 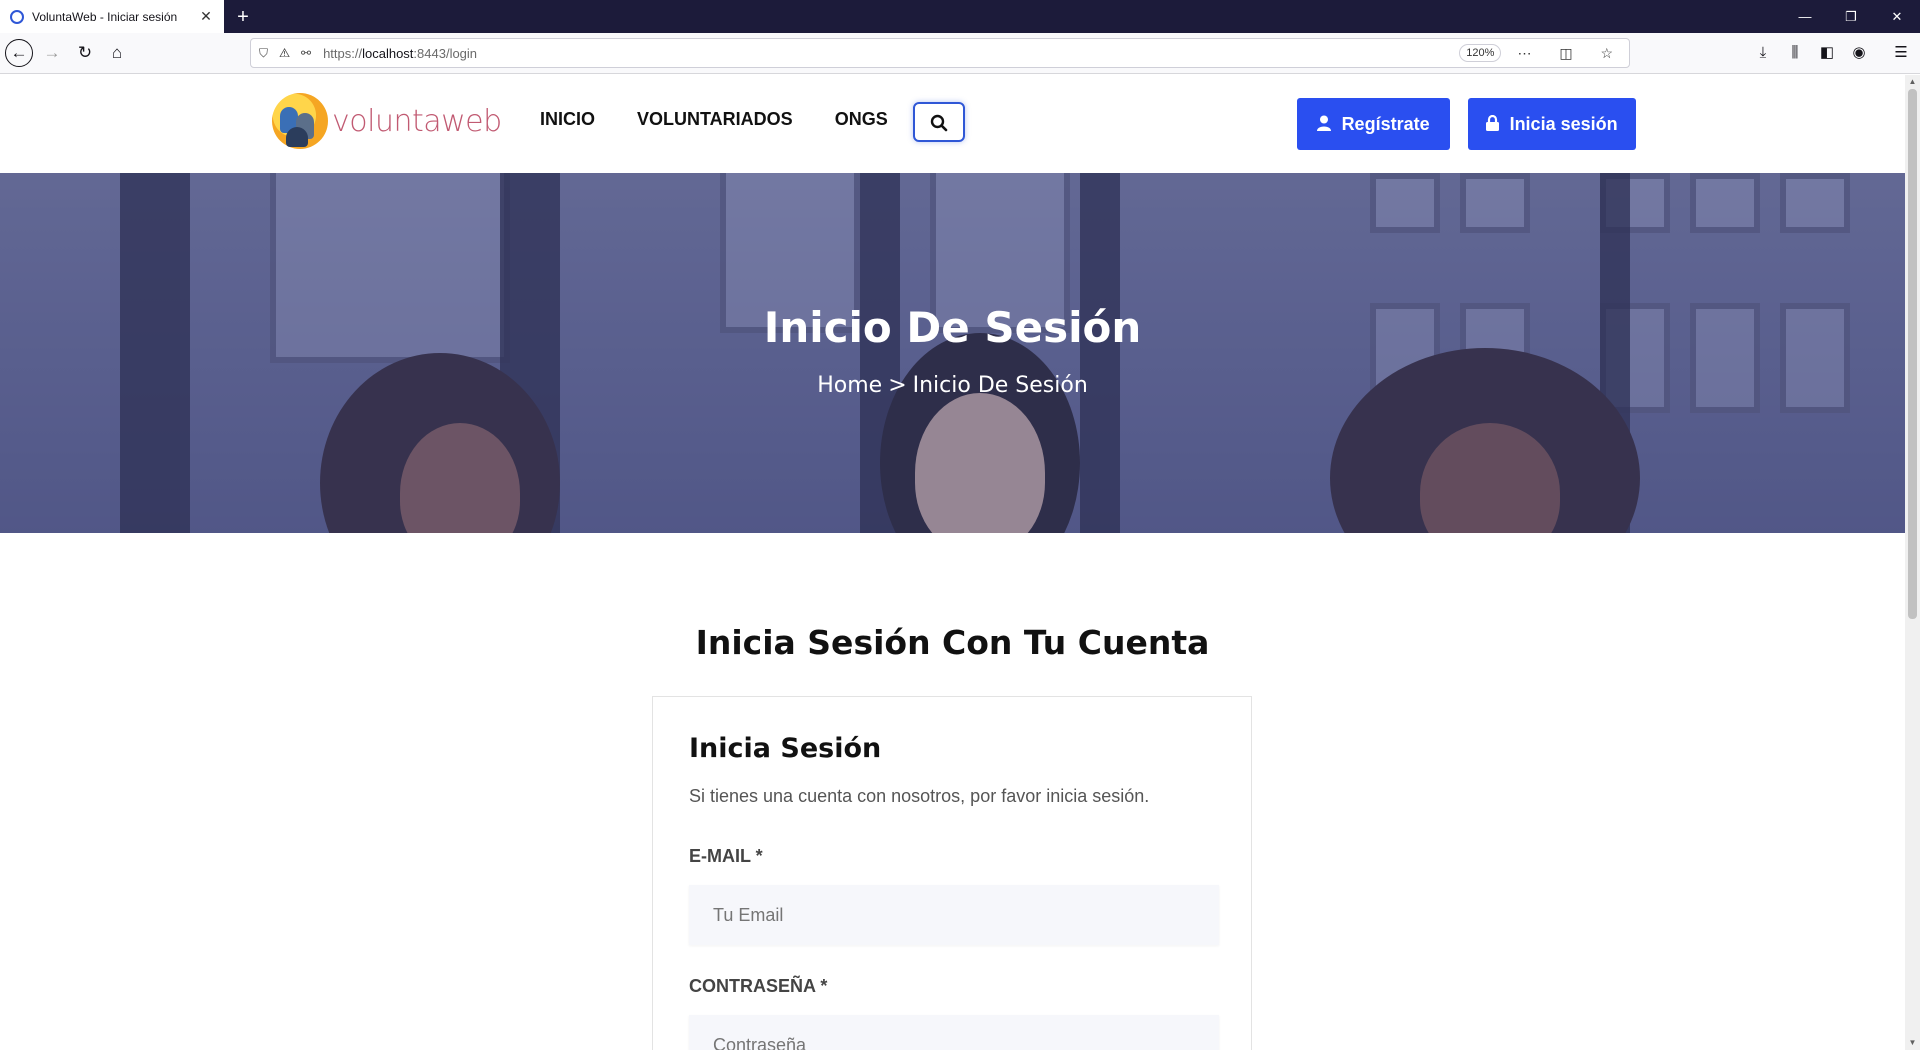 I want to click on register-button: Regístrate, so click(x=1373, y=124).